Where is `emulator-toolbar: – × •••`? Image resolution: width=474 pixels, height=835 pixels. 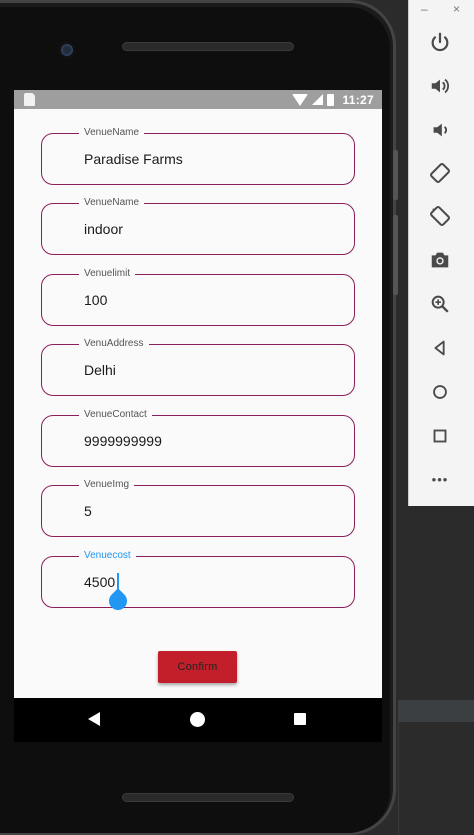
emulator-toolbar: – × ••• is located at coordinates (441, 253).